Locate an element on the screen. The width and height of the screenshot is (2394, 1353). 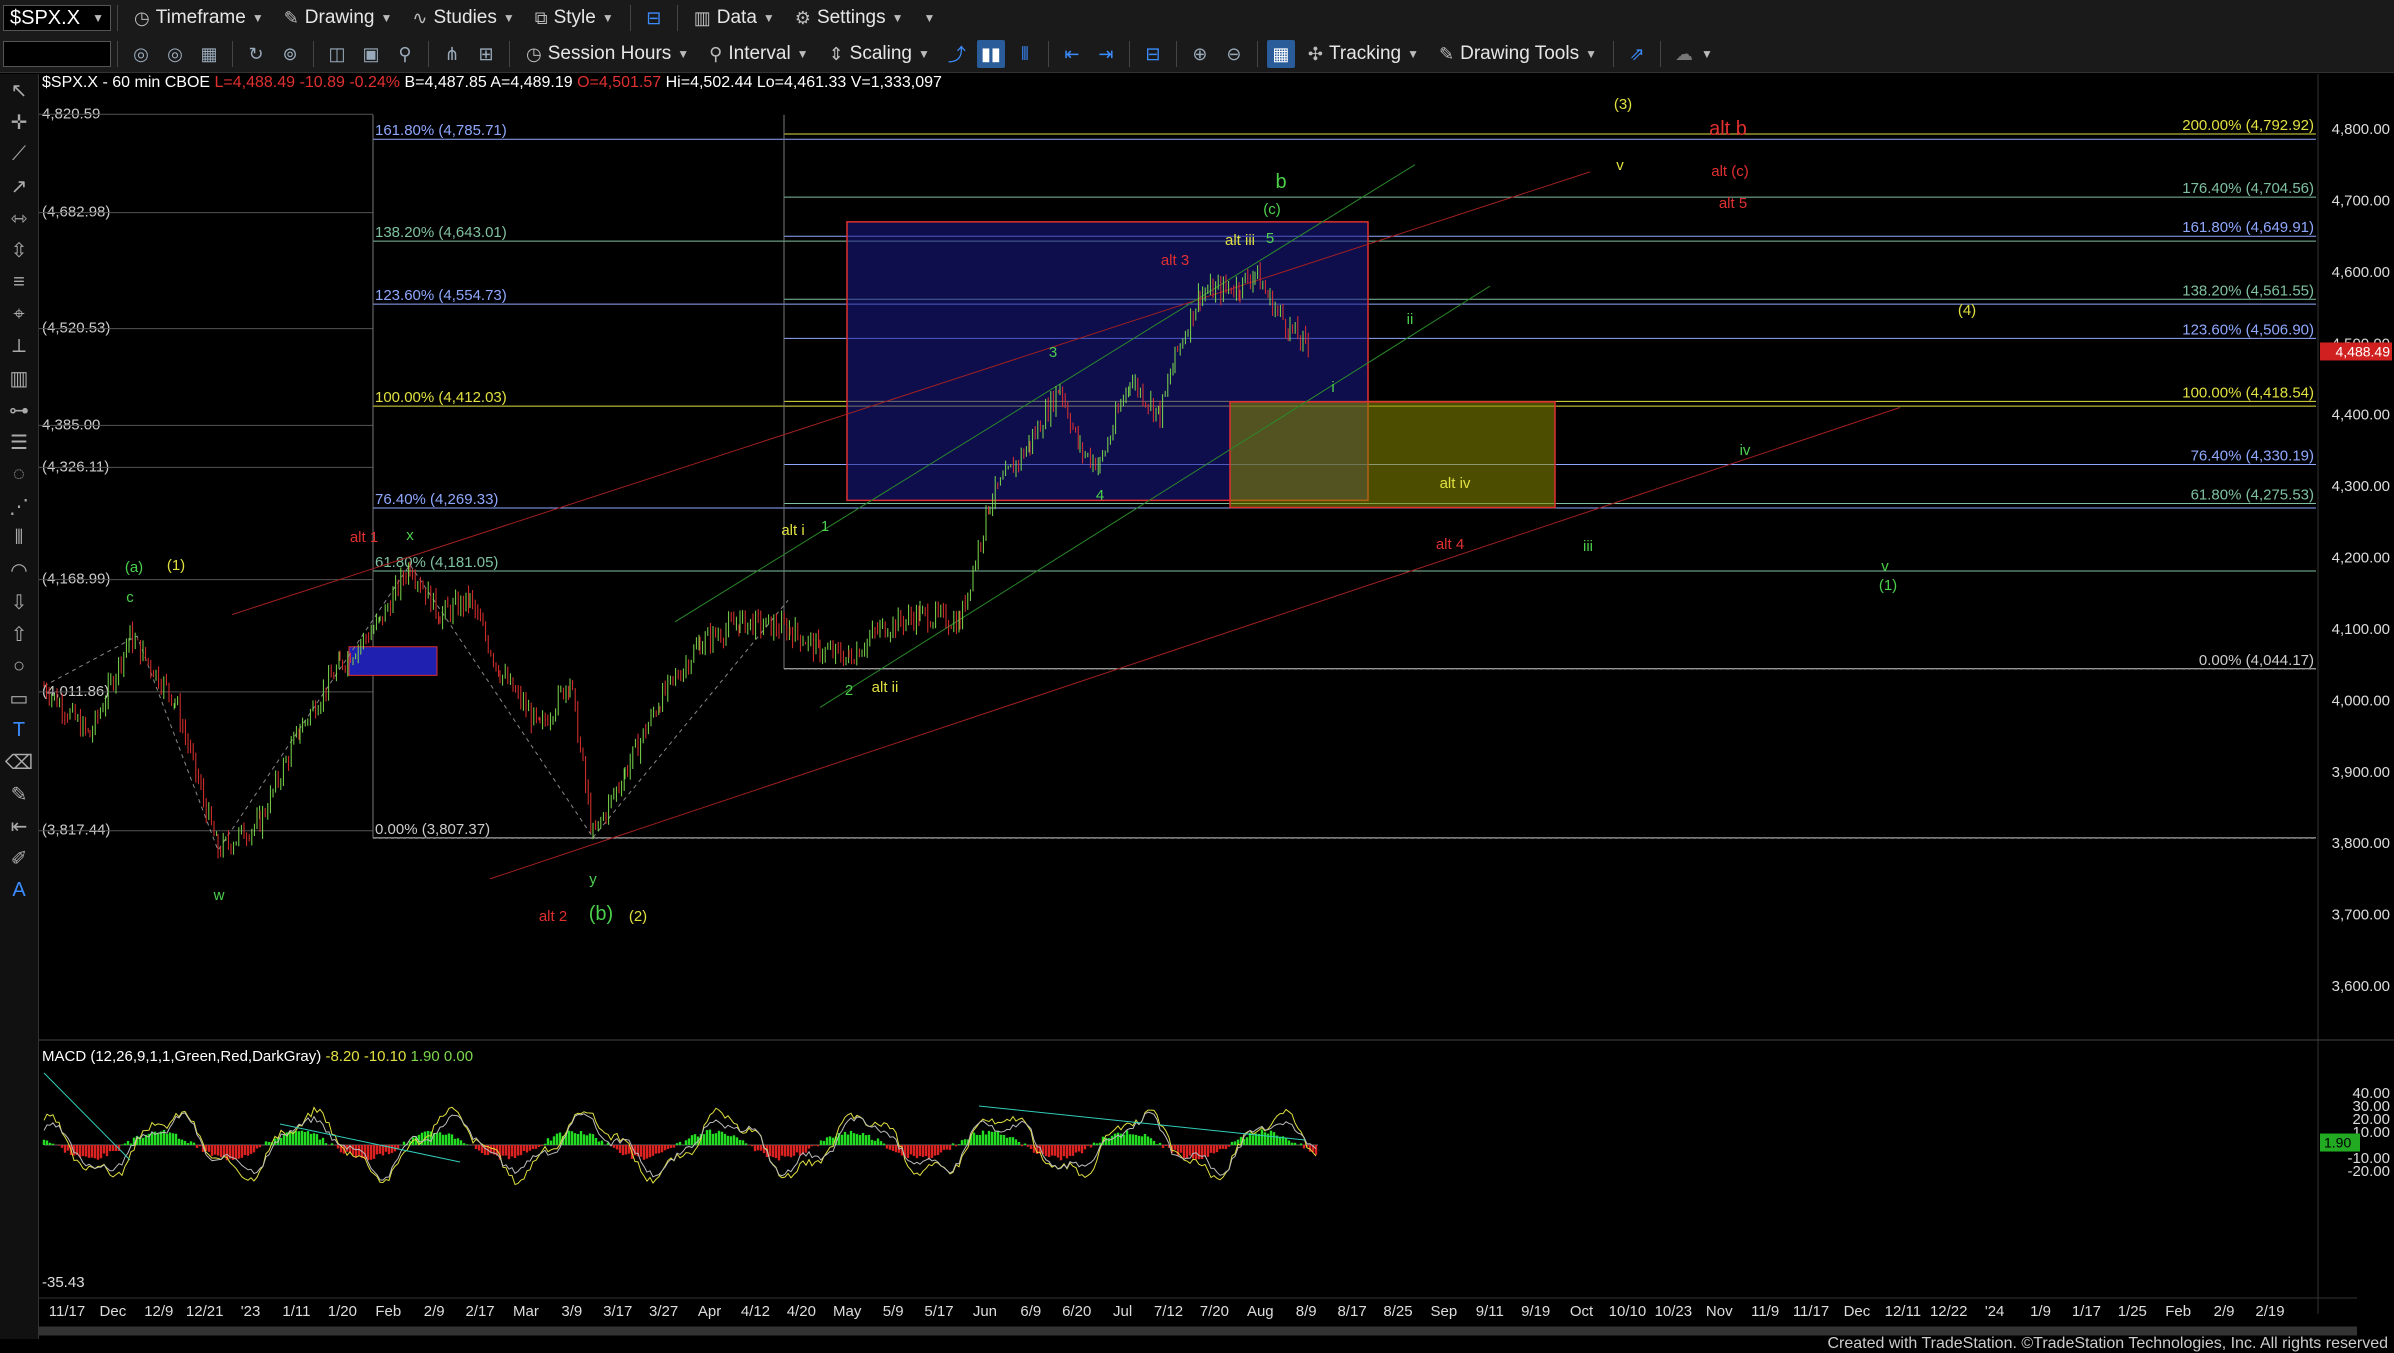
bar-chart-icon: ▥ is located at coordinates (702, 17).